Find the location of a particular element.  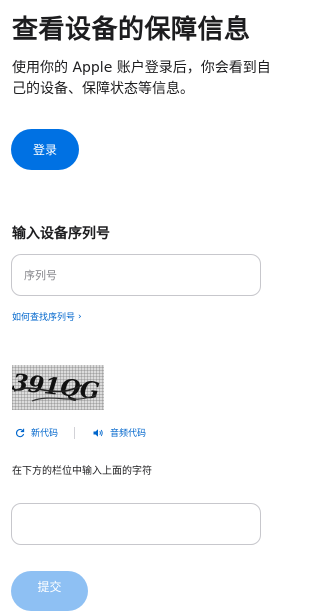

captcha-text: 391QG is located at coordinates (56, 387).